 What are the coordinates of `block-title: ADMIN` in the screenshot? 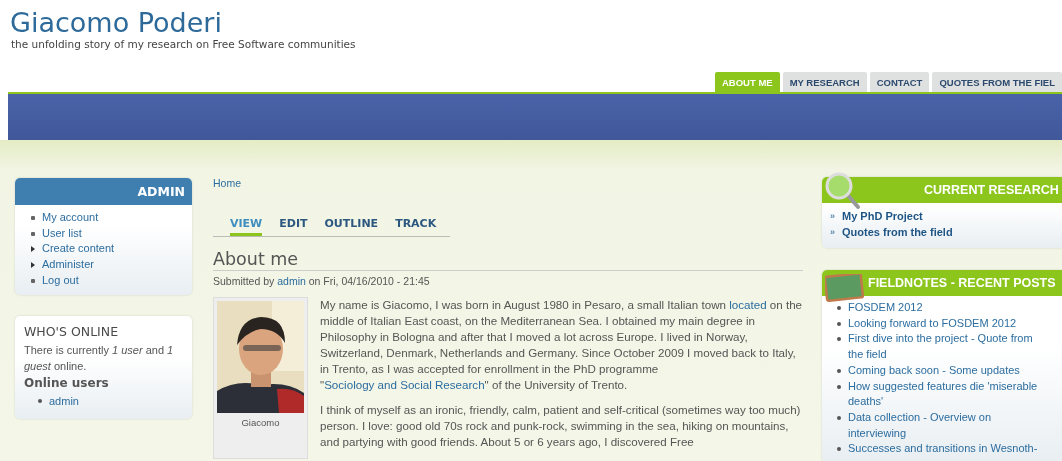 It's located at (103, 191).